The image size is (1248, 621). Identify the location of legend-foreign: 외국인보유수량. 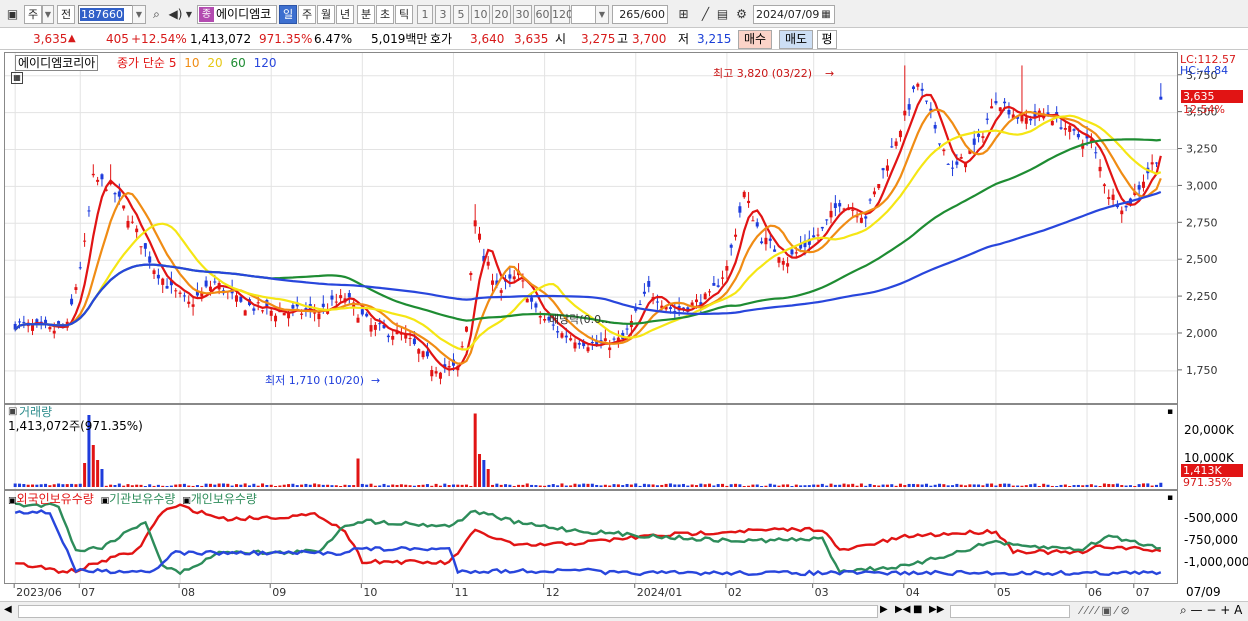
(55, 499).